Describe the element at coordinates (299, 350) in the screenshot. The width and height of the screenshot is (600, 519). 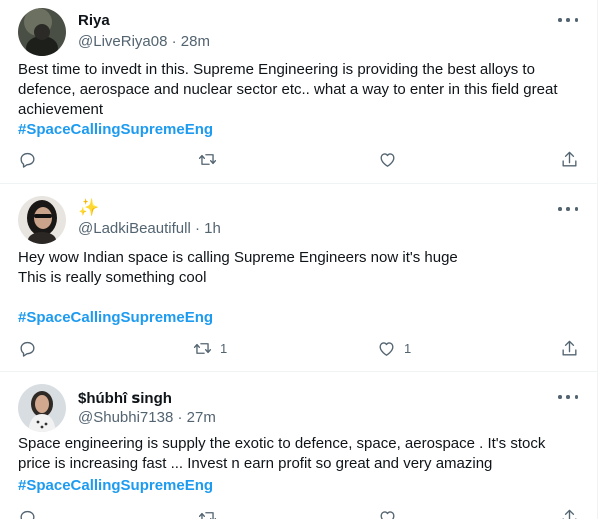
I see `tweet-actions: 1 1` at that location.